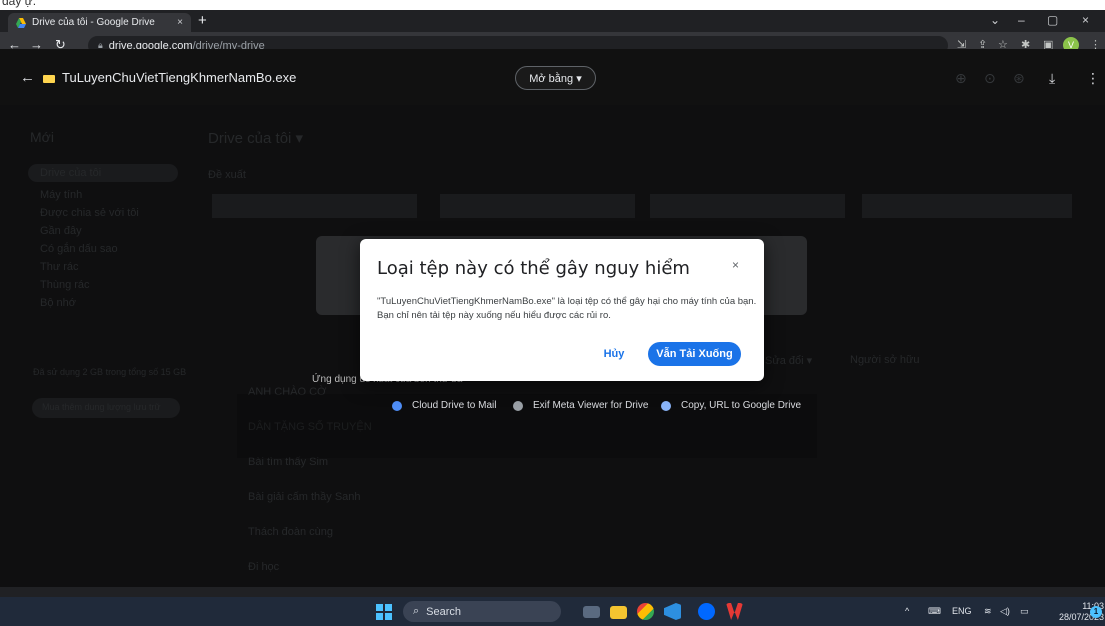  Describe the element at coordinates (591, 405) in the screenshot. I see `addon-label: Exif Meta Viewer for Drive` at that location.